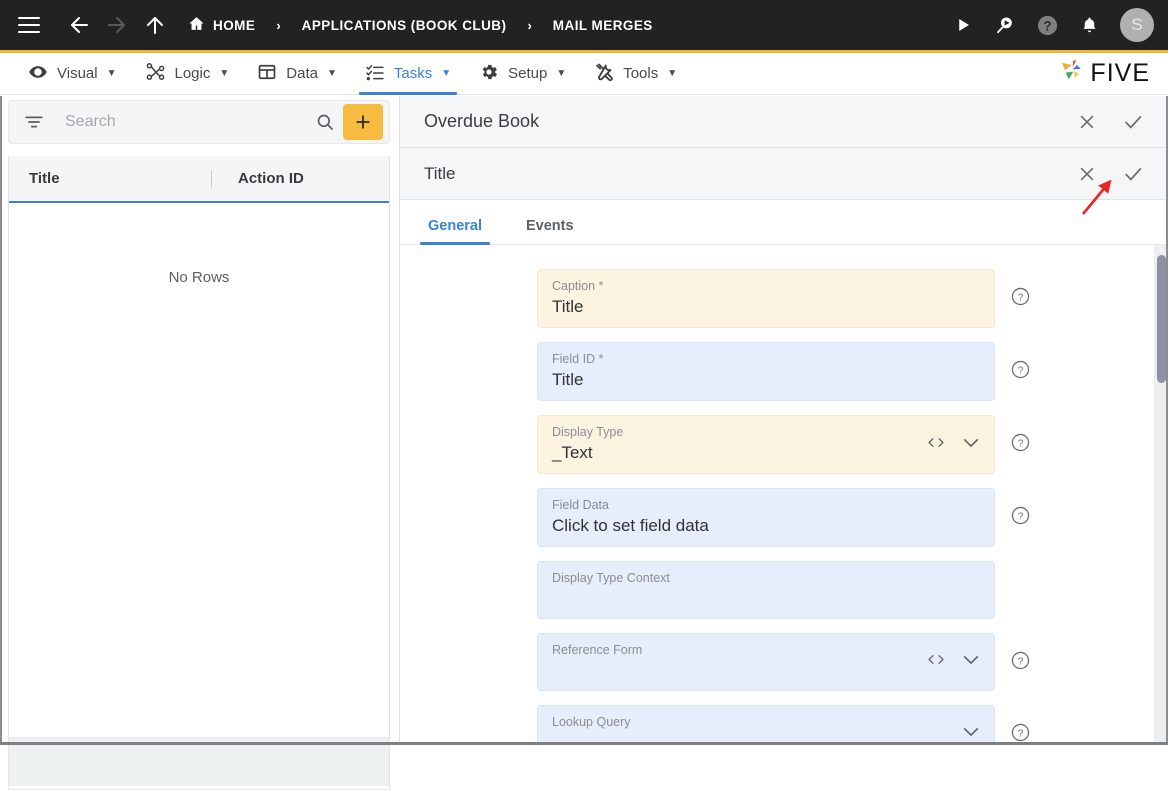 Image resolution: width=1168 pixels, height=790 pixels. I want to click on display-type-context-label: Display Type Context, so click(611, 578).